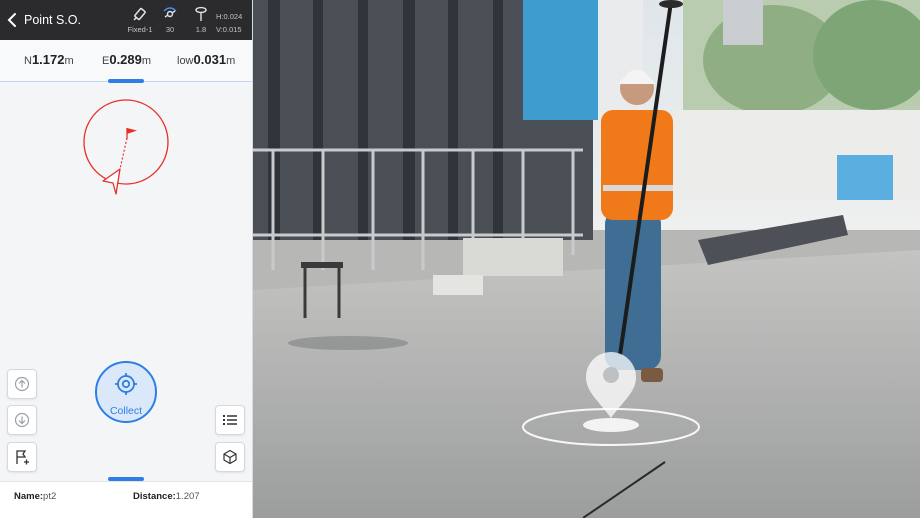 The image size is (920, 518). What do you see at coordinates (201, 29) in the screenshot?
I see `antenna-height: 1.8` at bounding box center [201, 29].